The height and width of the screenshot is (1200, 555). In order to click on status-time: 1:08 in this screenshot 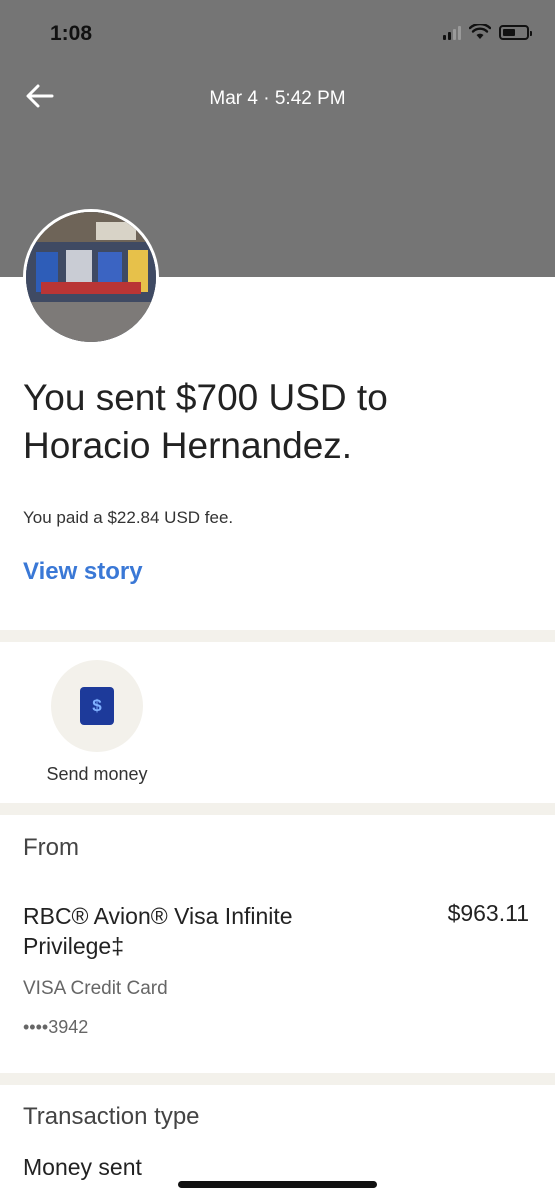, I will do `click(71, 33)`.